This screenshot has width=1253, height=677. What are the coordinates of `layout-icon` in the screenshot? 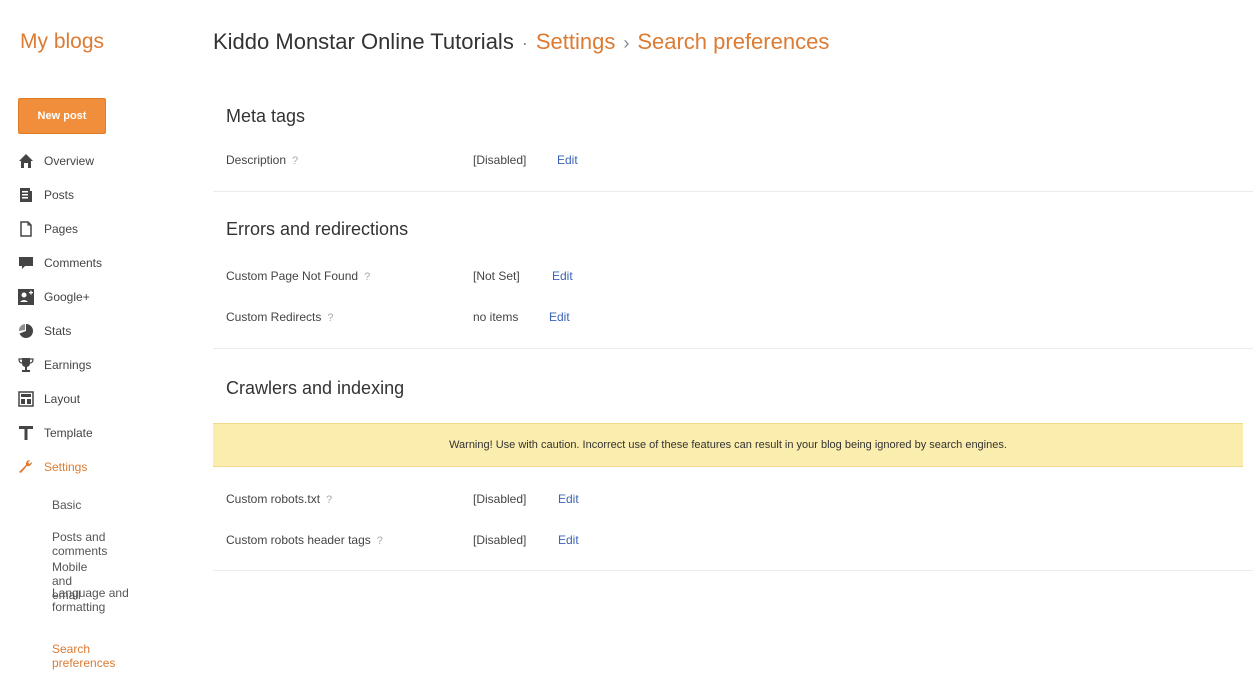 It's located at (26, 399).